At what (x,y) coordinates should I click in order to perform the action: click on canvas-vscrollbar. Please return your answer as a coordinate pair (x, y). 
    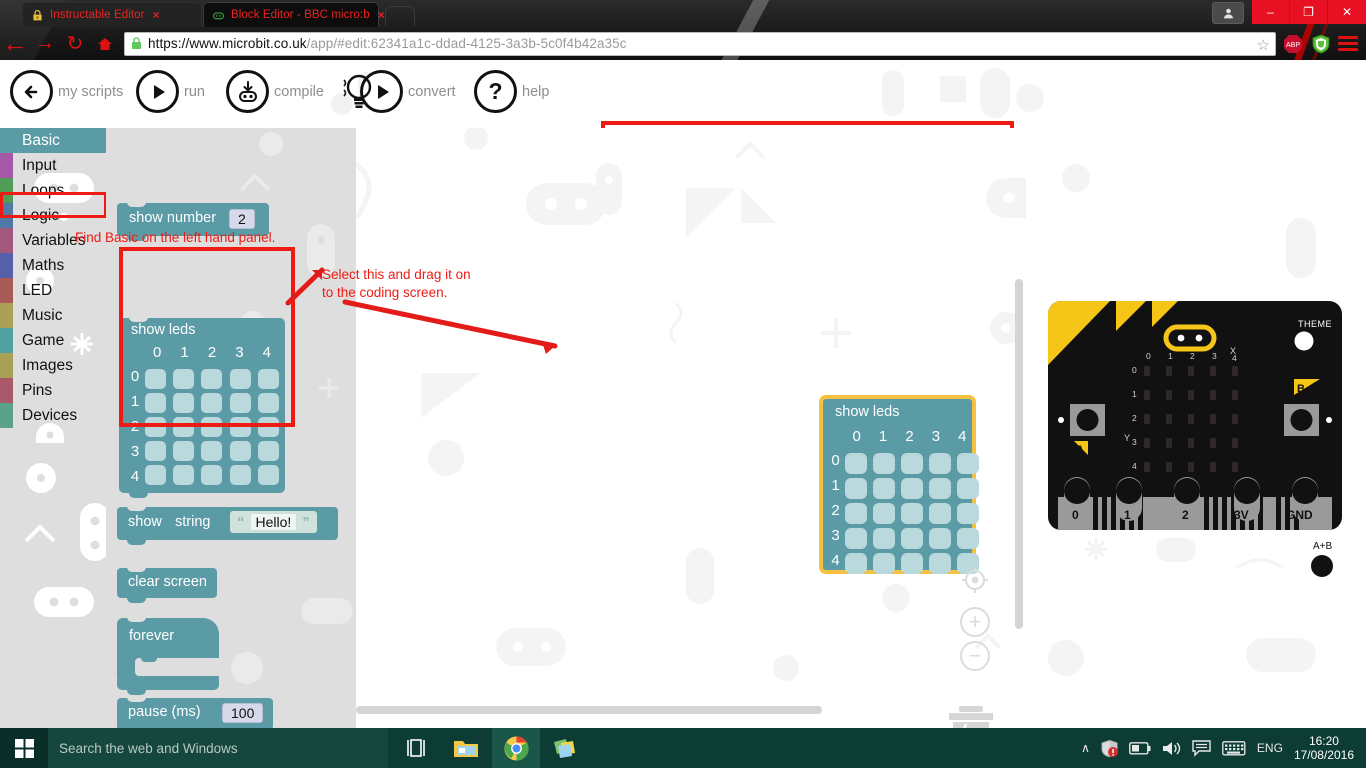
    Looking at the image, I should click on (1019, 454).